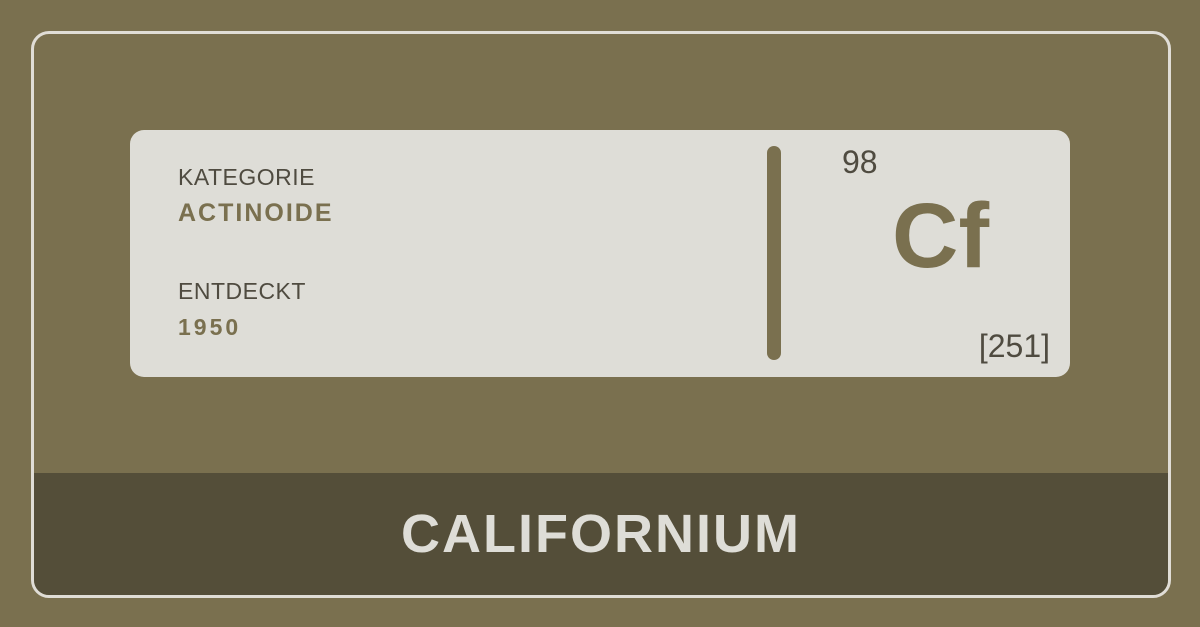  Describe the element at coordinates (256, 213) in the screenshot. I see `category-value: ACTINOIDE` at that location.